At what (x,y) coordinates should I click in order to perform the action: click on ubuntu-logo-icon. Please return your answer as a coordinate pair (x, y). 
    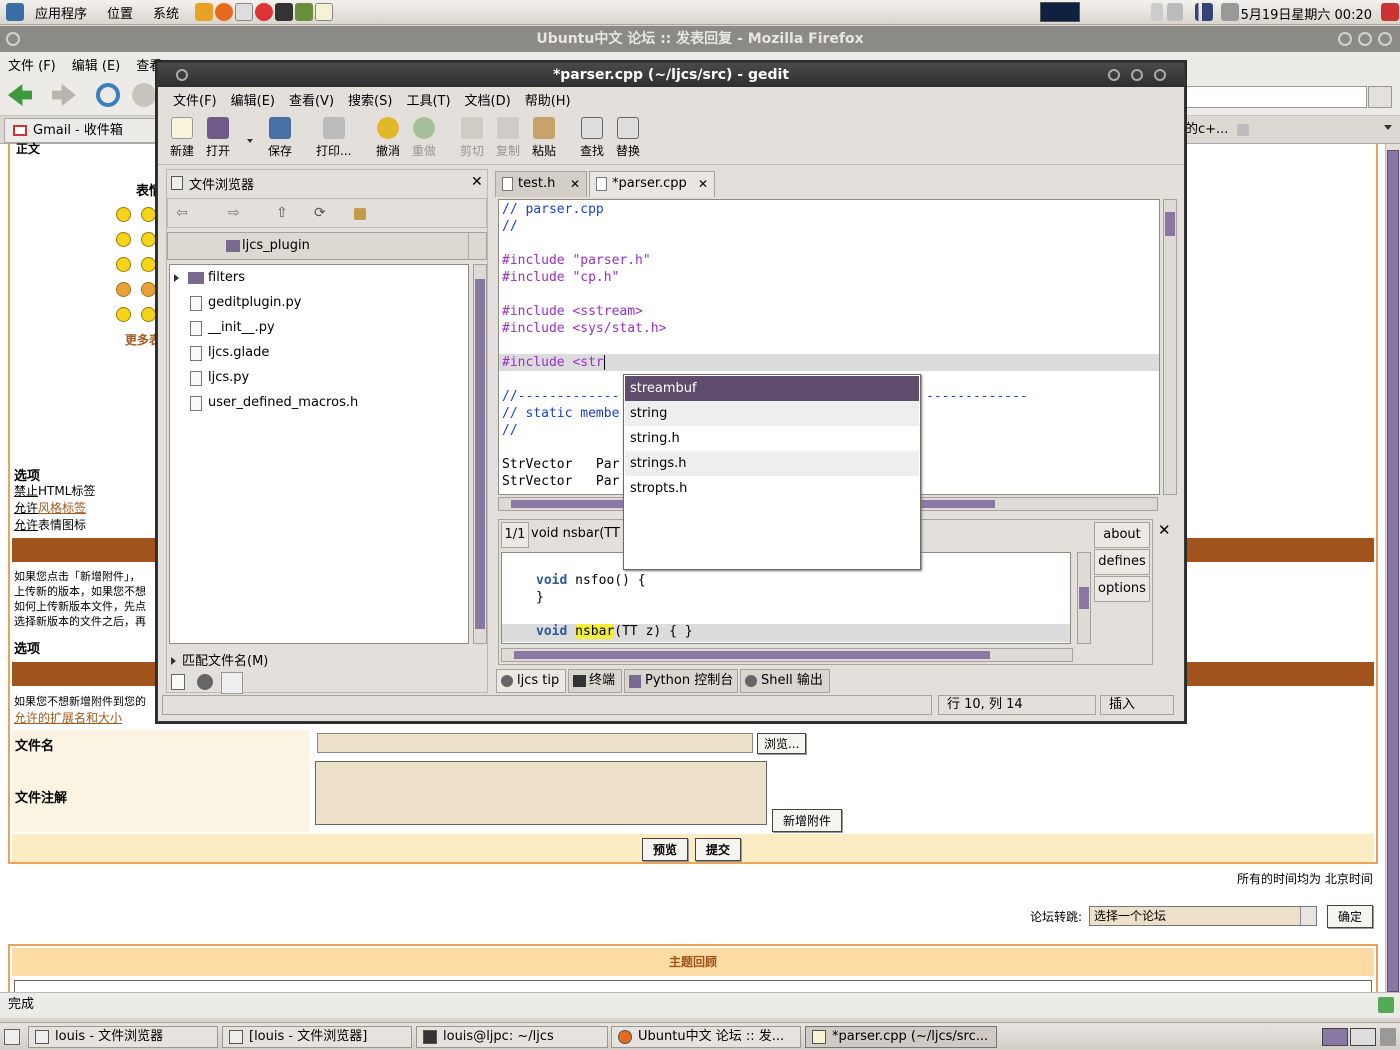
    Looking at the image, I should click on (15, 12).